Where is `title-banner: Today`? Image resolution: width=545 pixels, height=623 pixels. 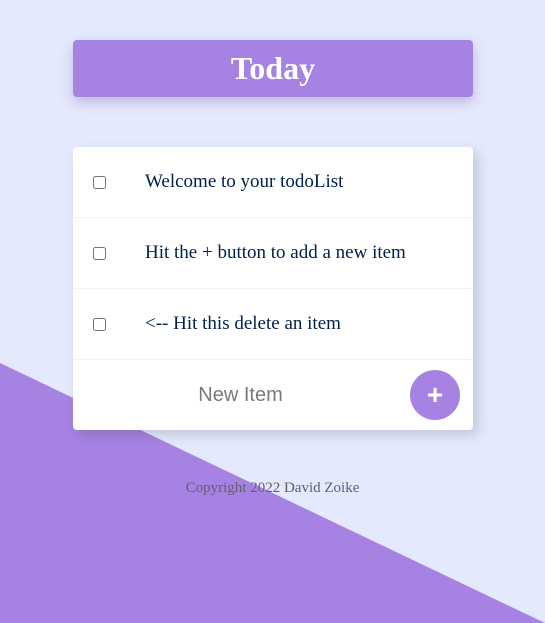 title-banner: Today is located at coordinates (273, 68).